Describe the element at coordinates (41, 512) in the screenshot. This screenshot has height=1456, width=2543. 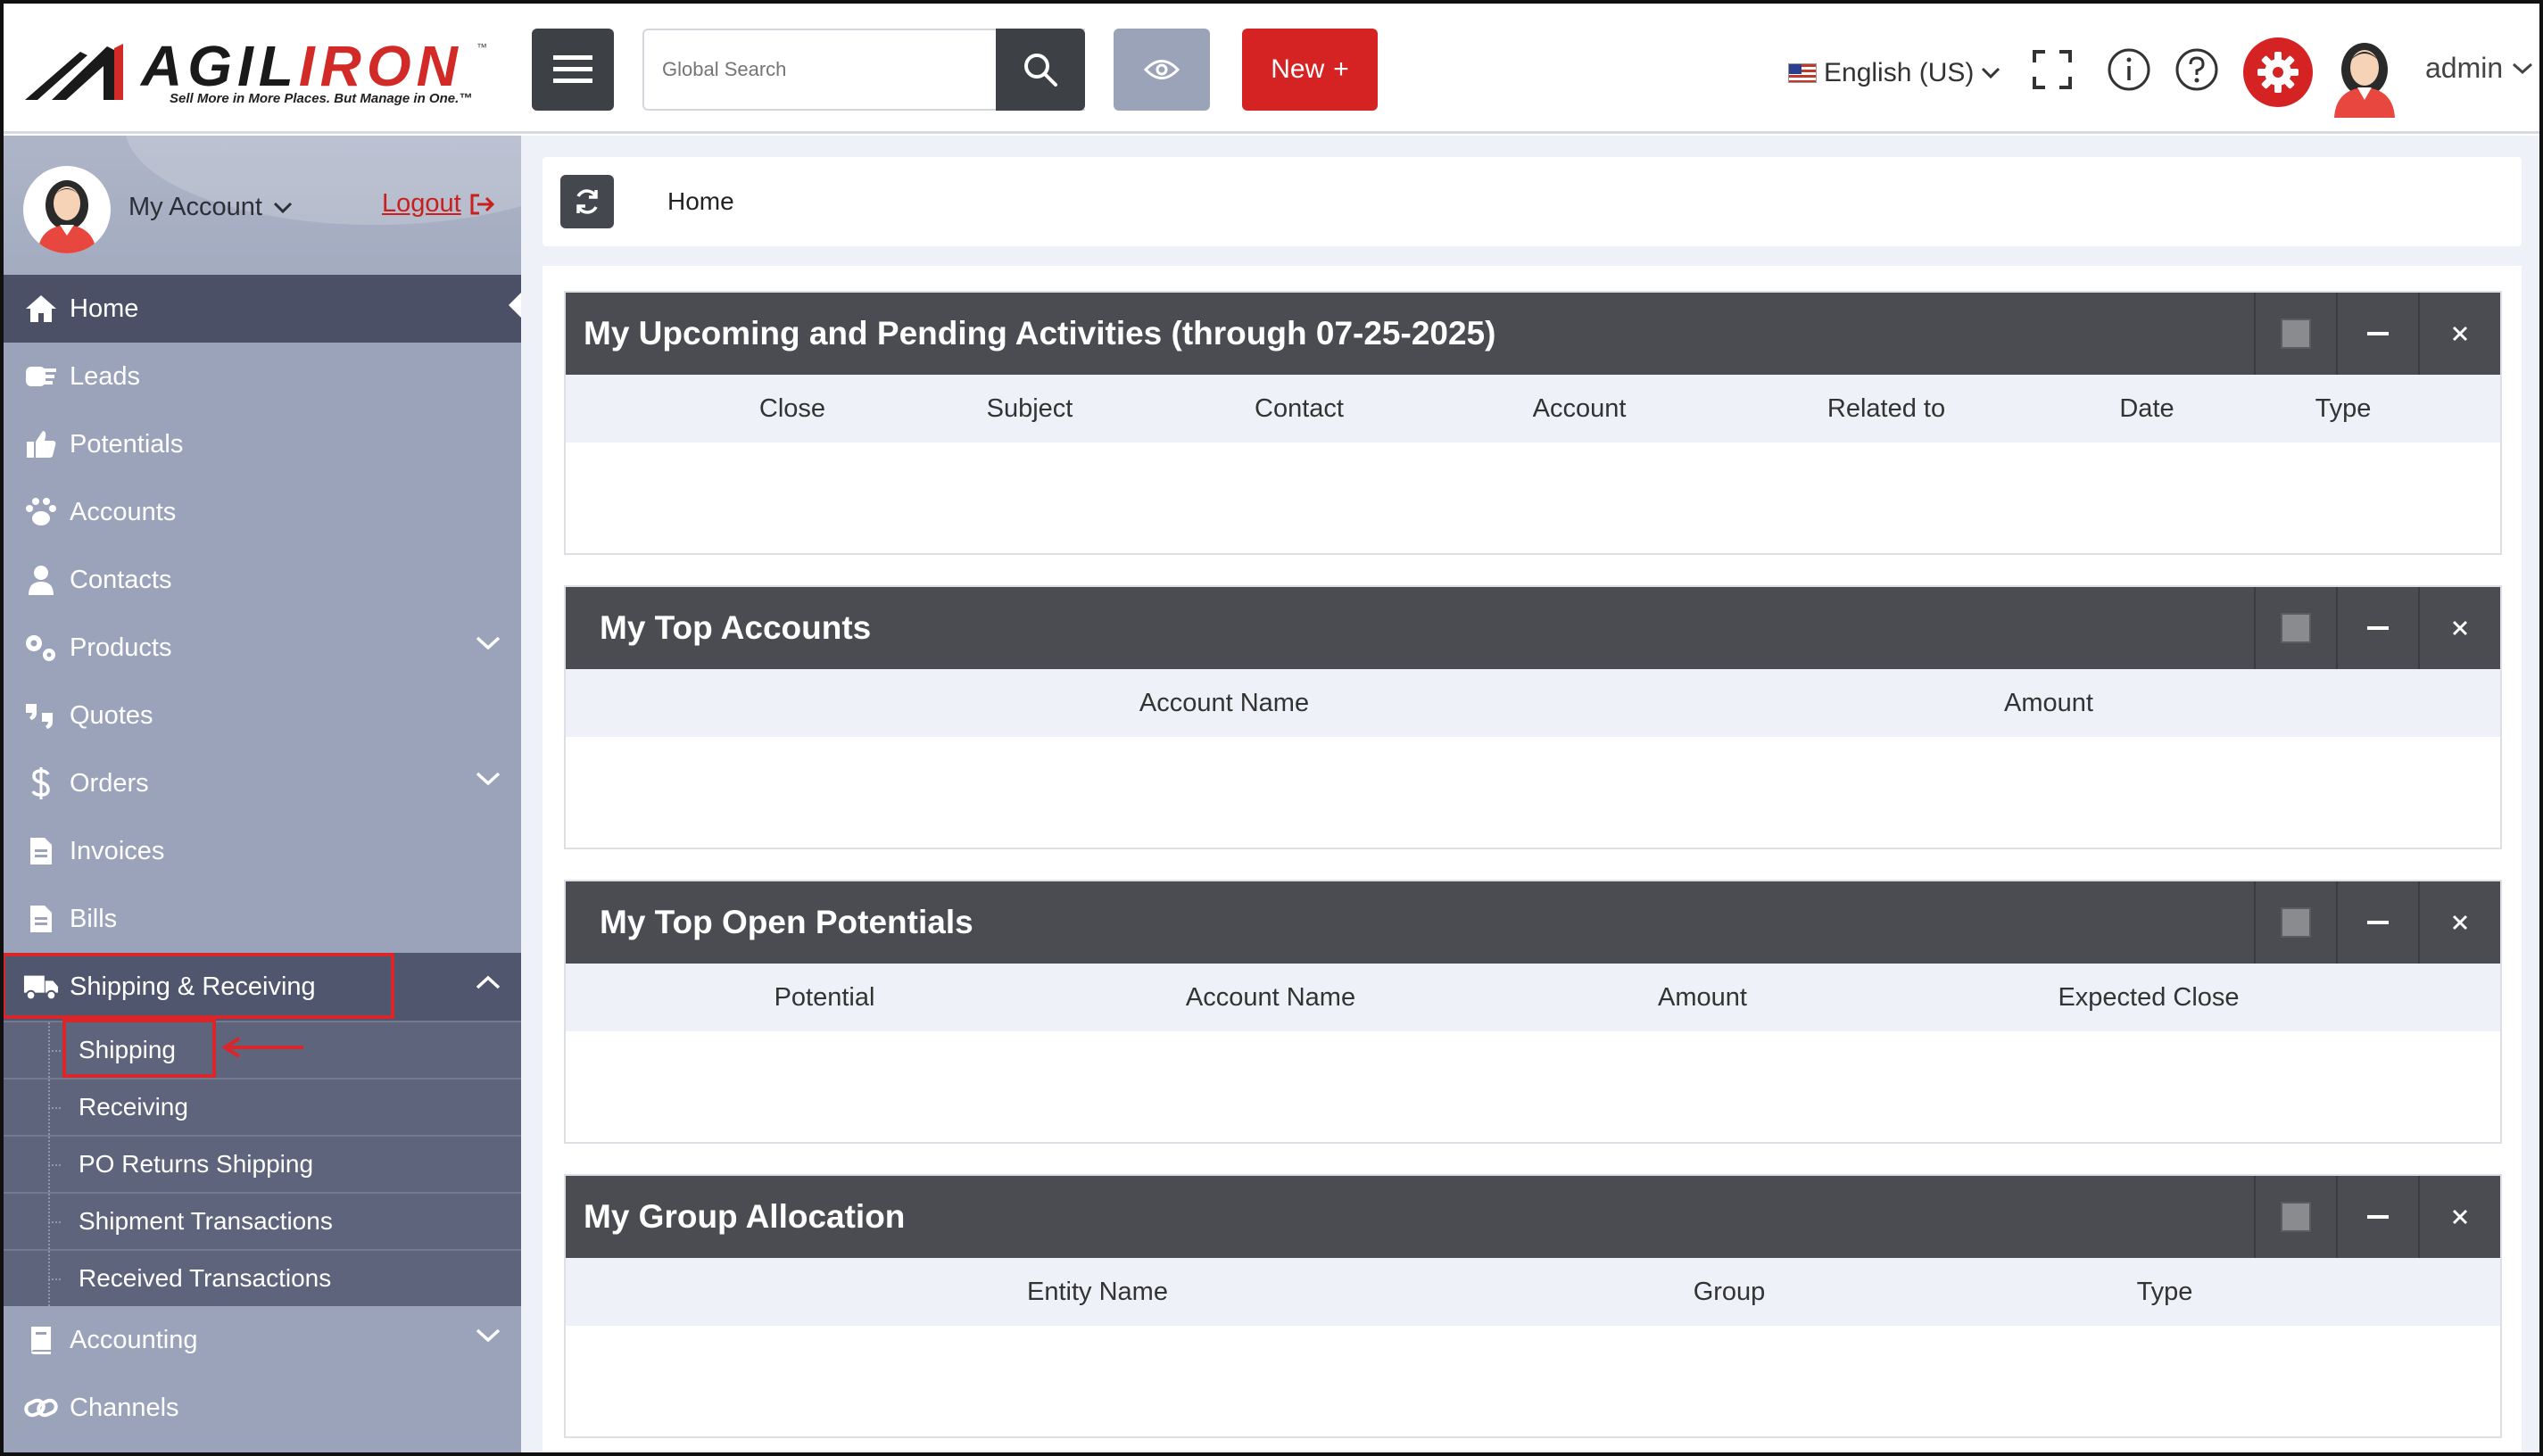
I see `paw-icon` at that location.